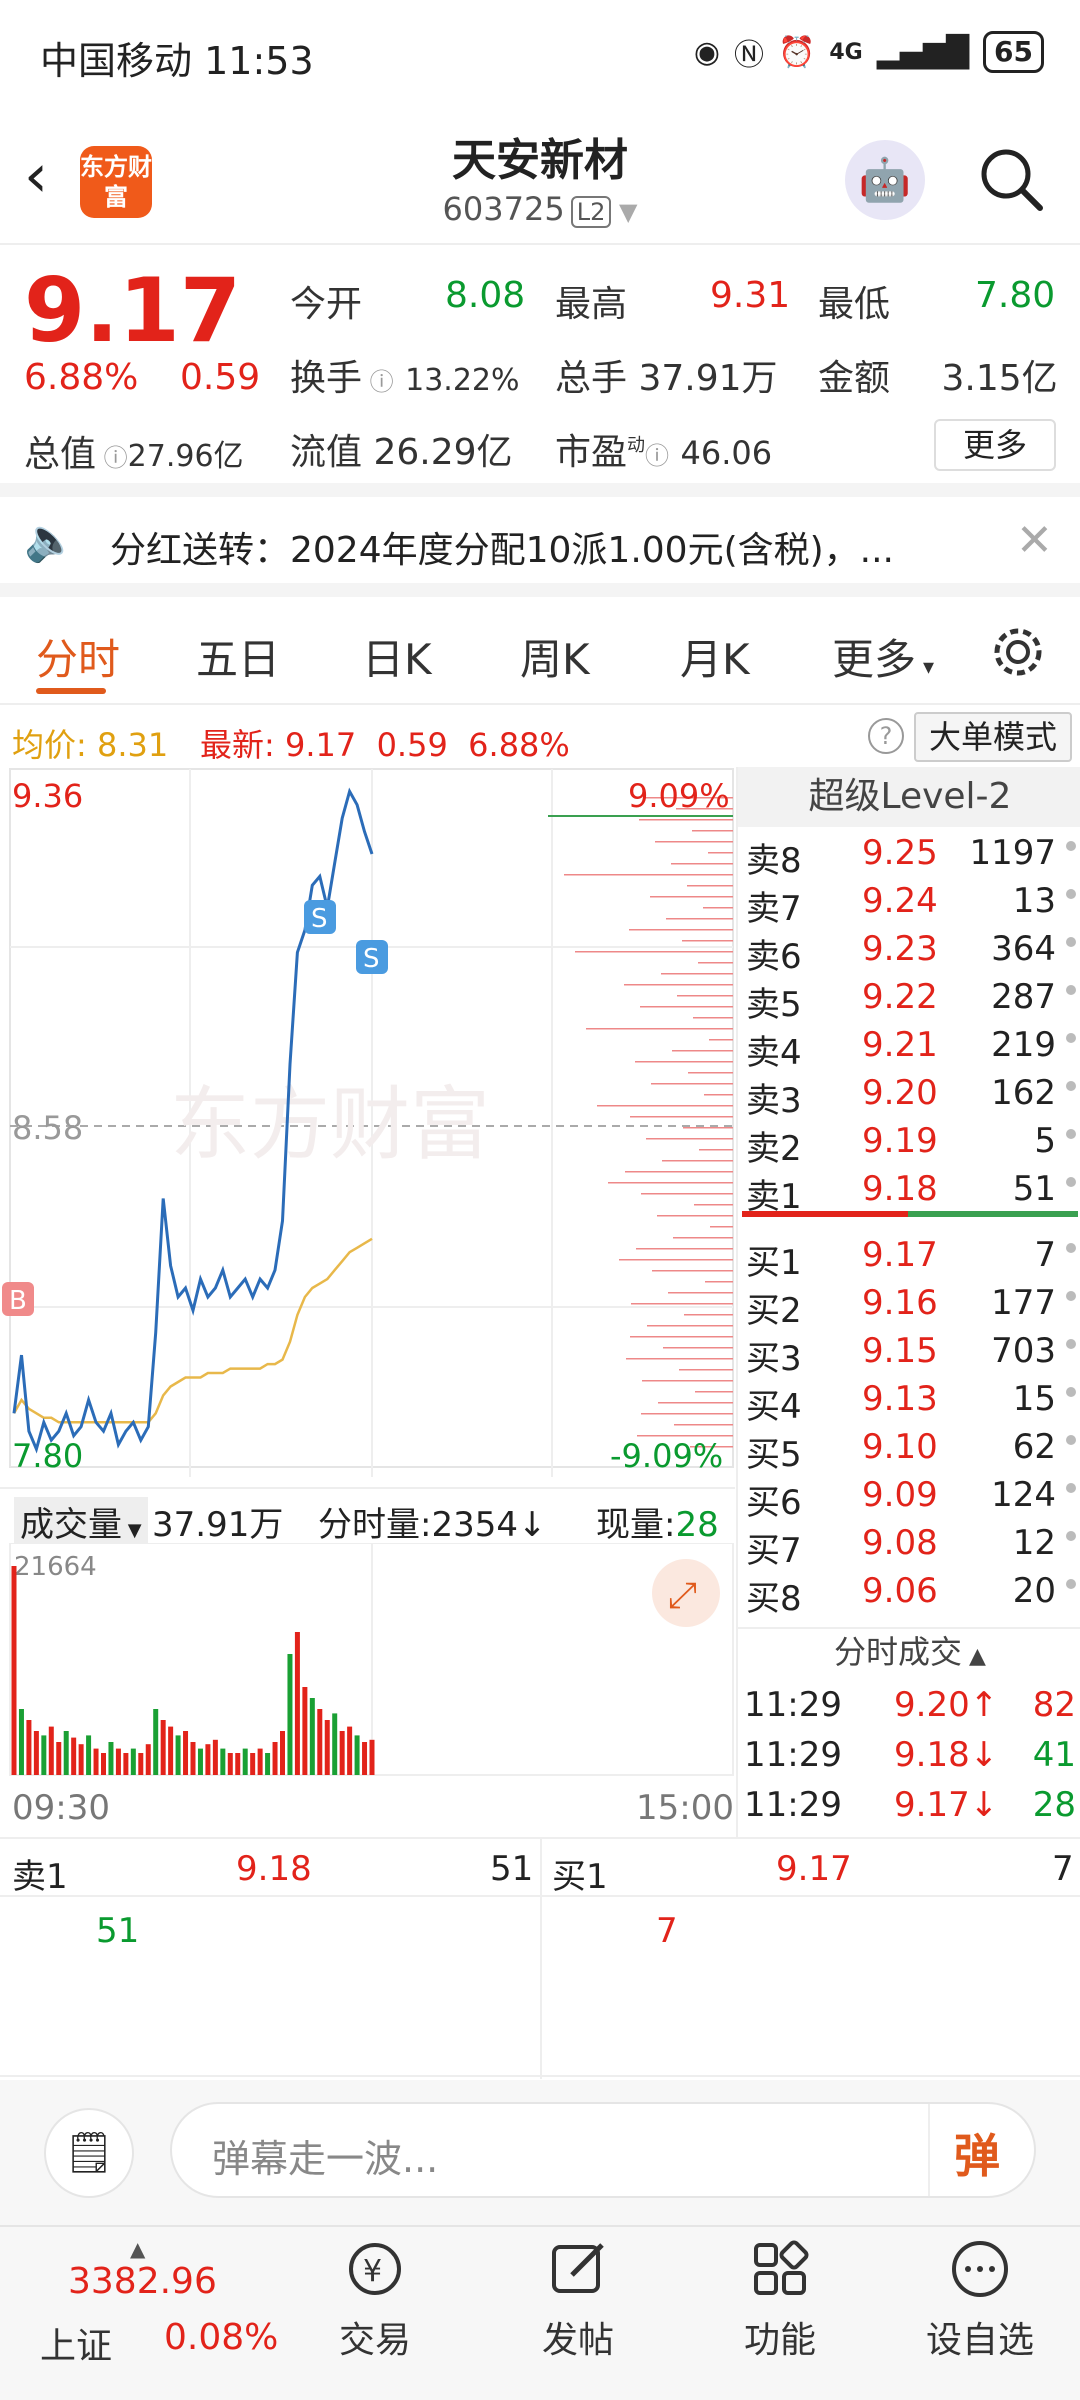 The height and width of the screenshot is (2400, 1080). Describe the element at coordinates (603, 2150) in the screenshot. I see `danmu-input: 弹幕走一波... 弹` at that location.